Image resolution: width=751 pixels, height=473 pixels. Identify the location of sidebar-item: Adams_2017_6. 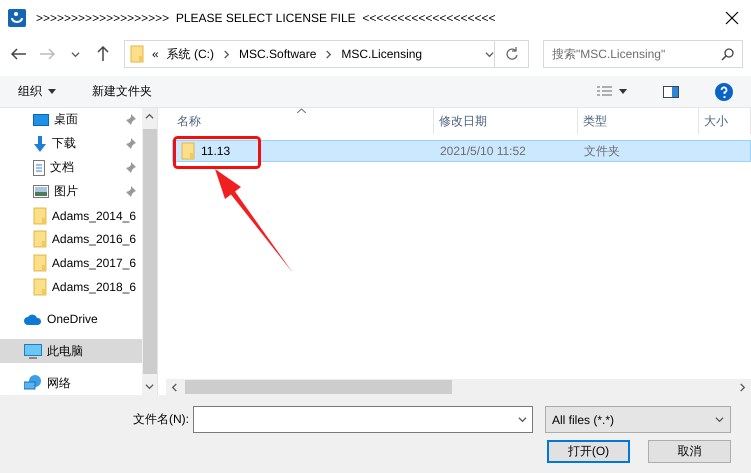
(71, 263).